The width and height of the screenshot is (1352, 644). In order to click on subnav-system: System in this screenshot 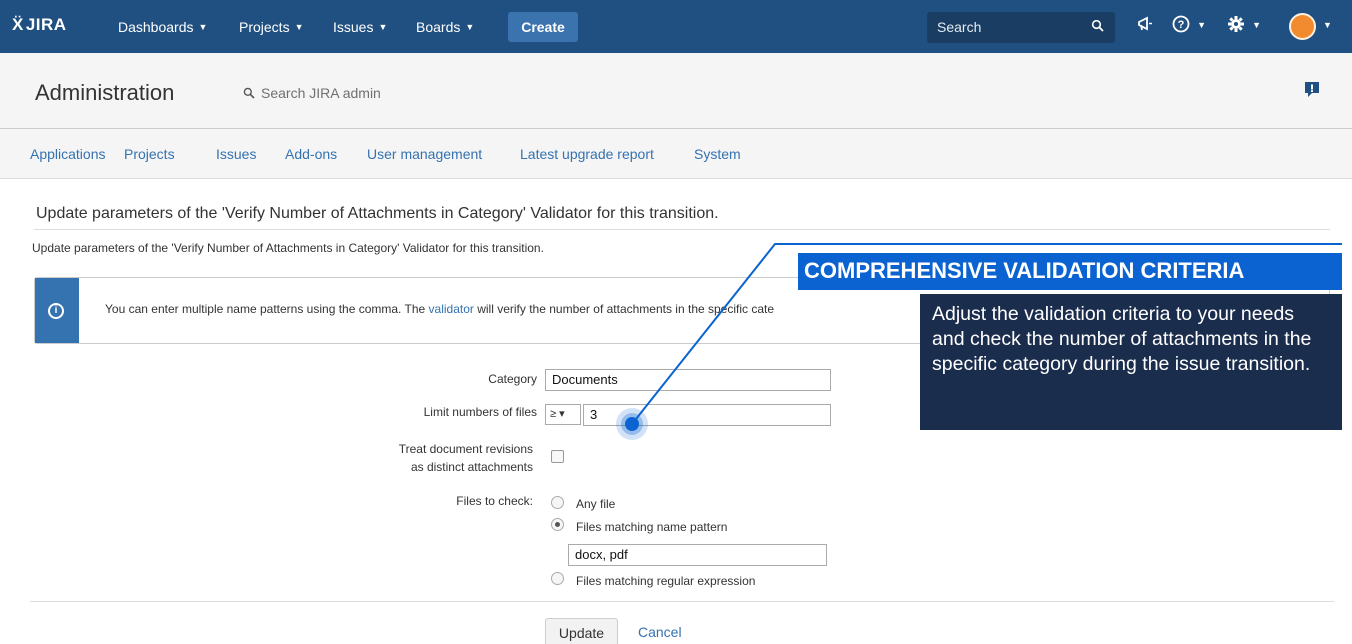, I will do `click(717, 154)`.